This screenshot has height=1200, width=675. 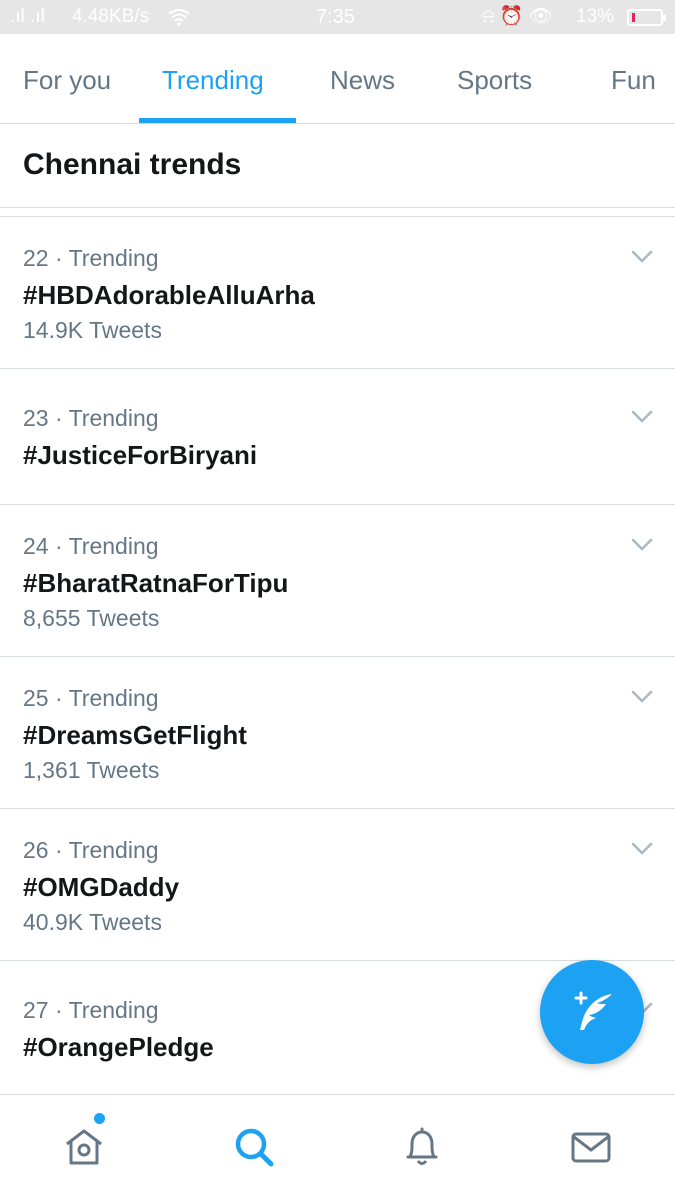 What do you see at coordinates (91, 618) in the screenshot?
I see `trend-tweet-count: 8,655 Tweets` at bounding box center [91, 618].